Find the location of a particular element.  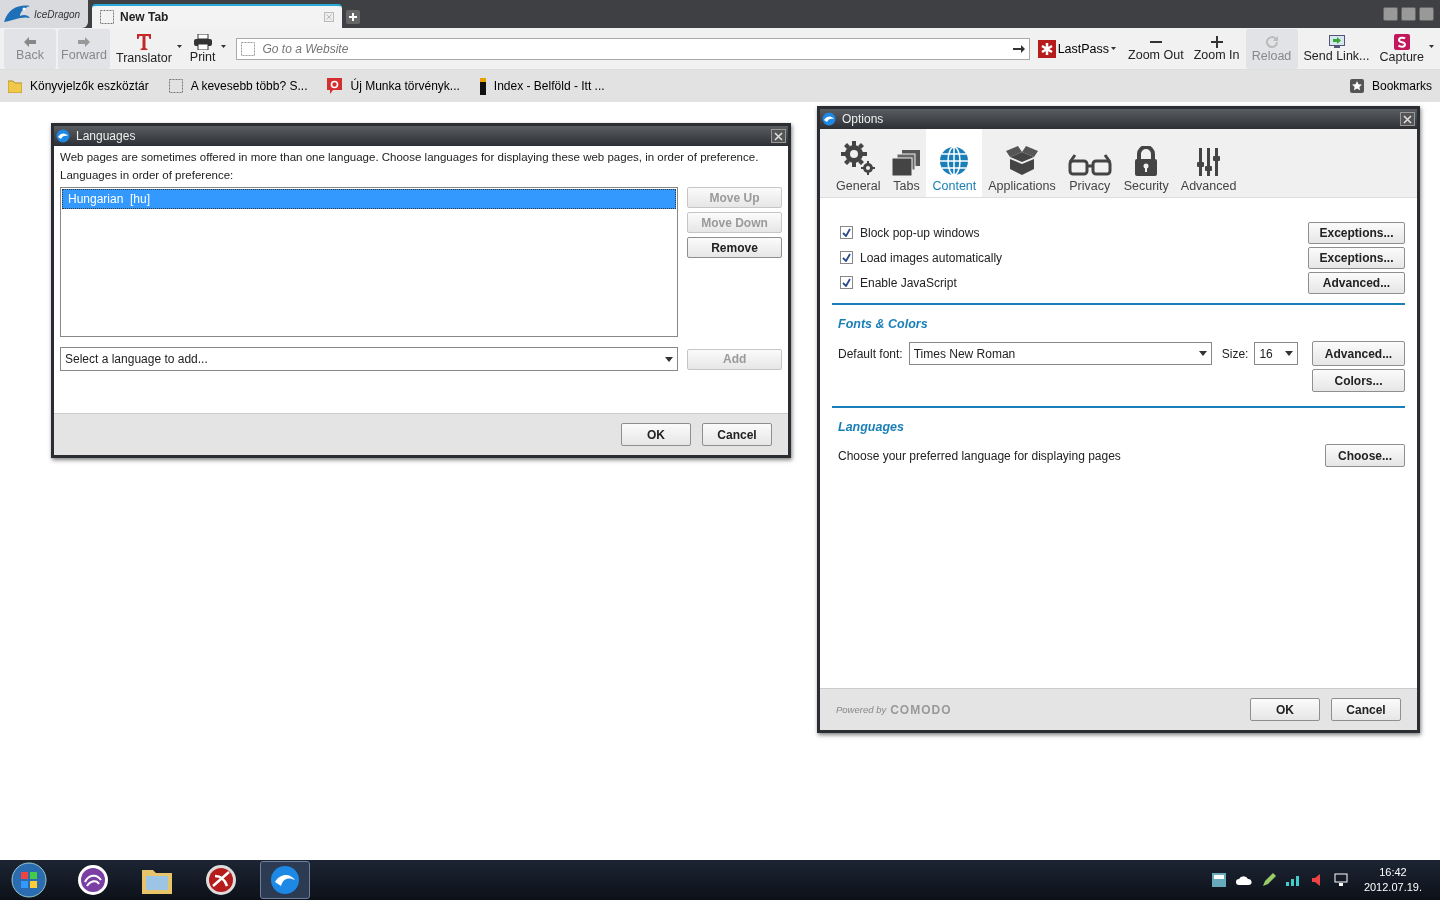

new-tab-button is located at coordinates (353, 17).